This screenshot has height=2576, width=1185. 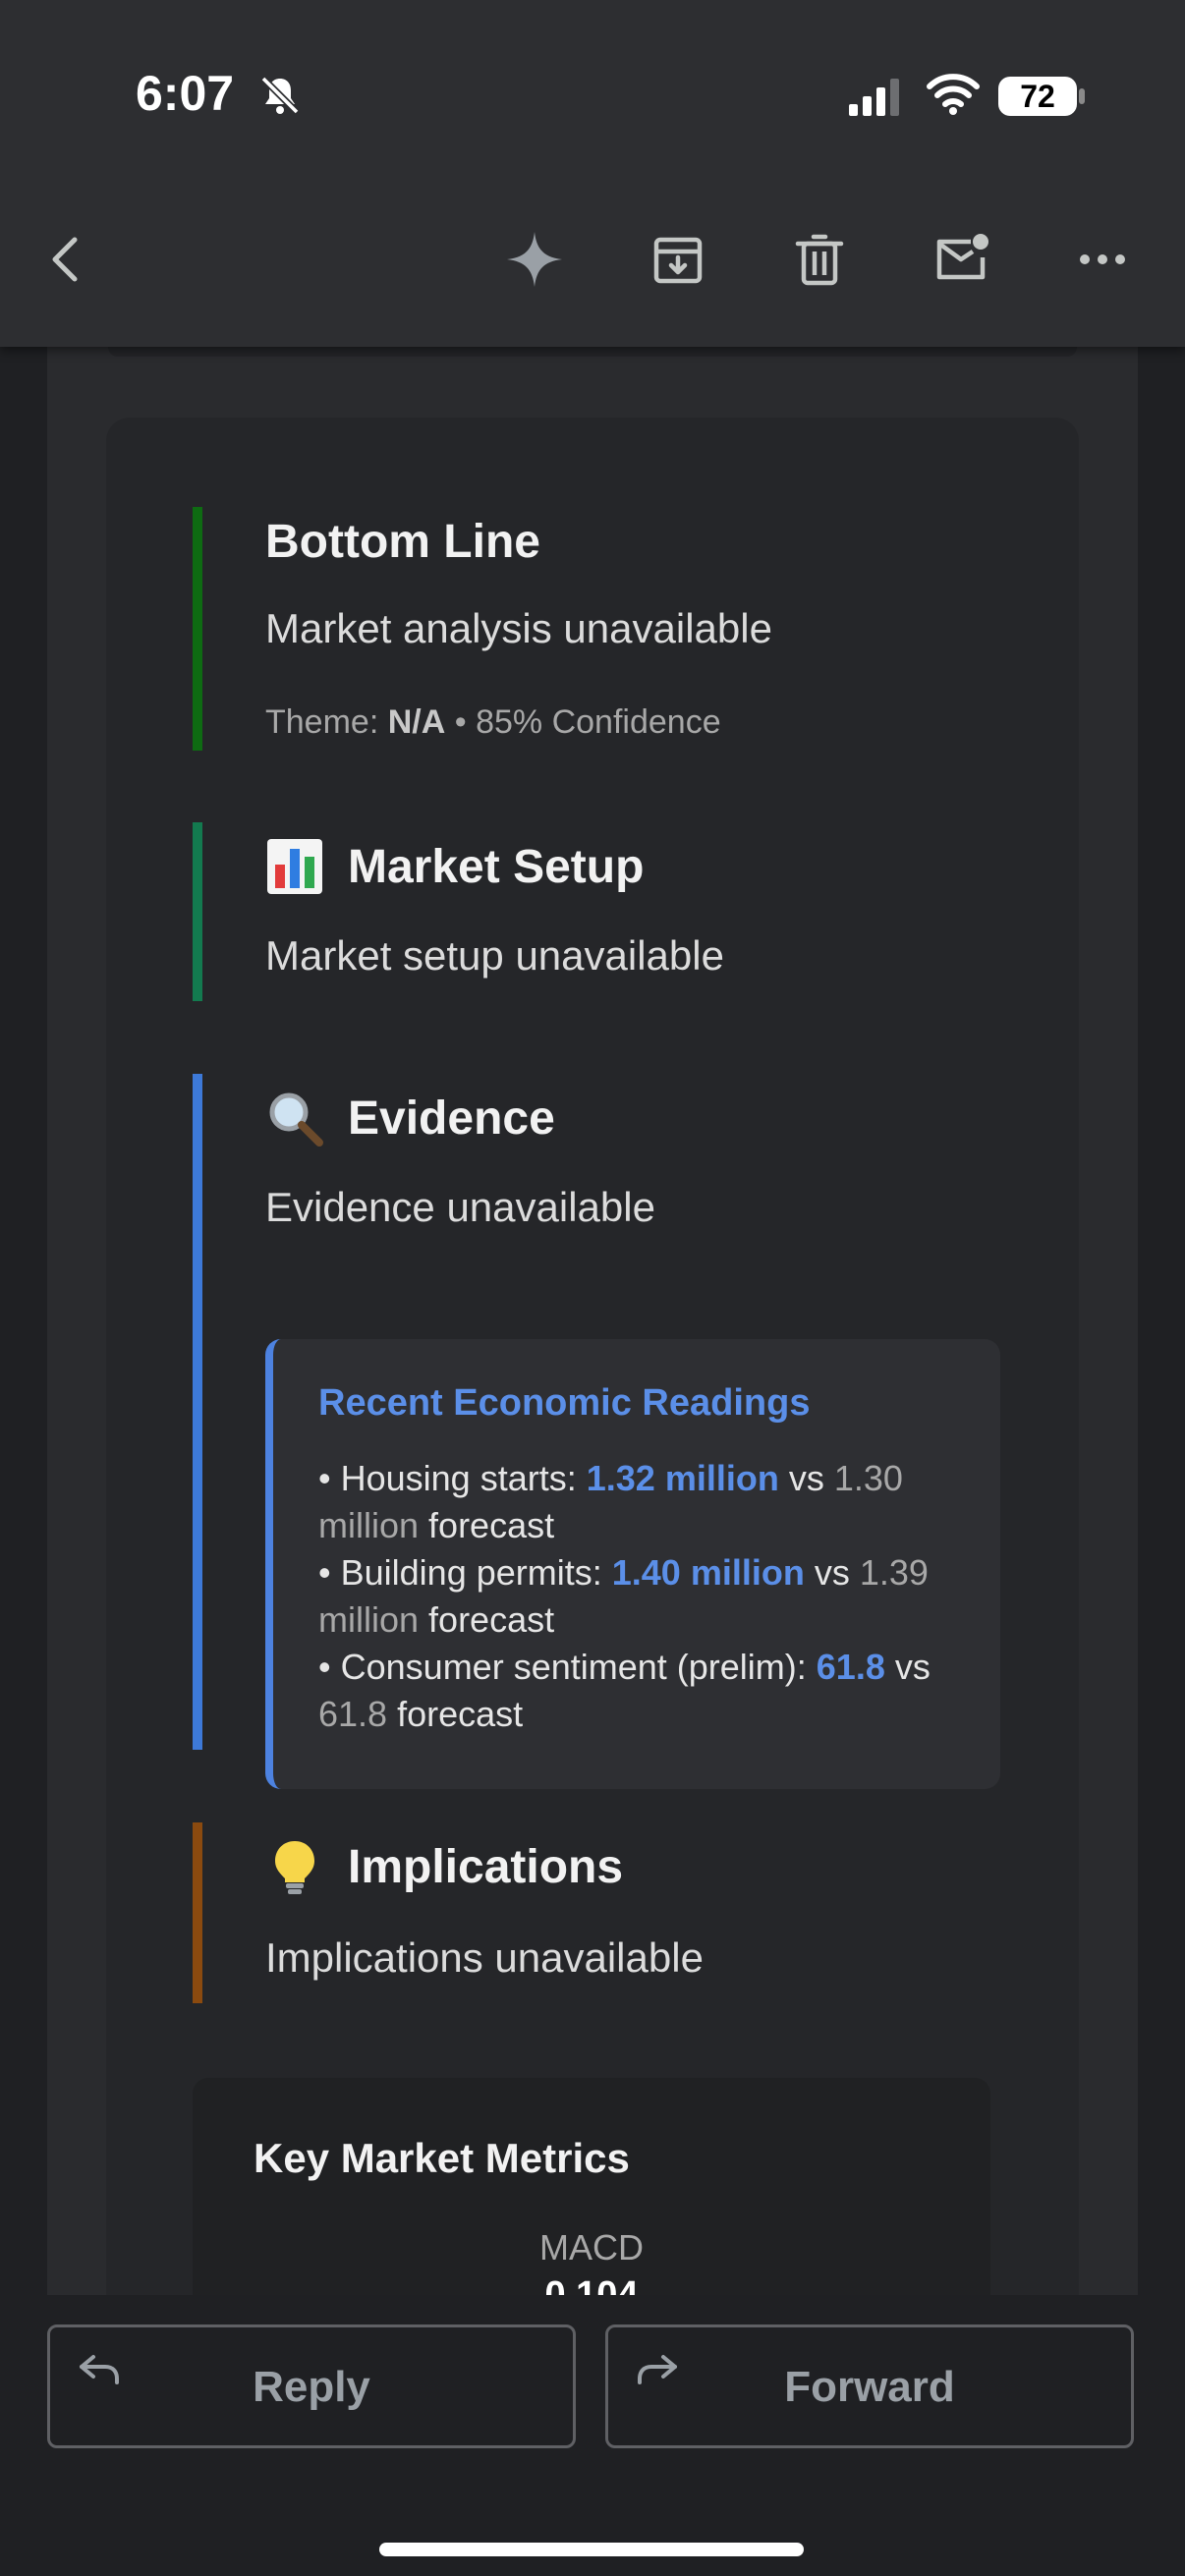 I want to click on battery-indicator: 72, so click(x=1038, y=96).